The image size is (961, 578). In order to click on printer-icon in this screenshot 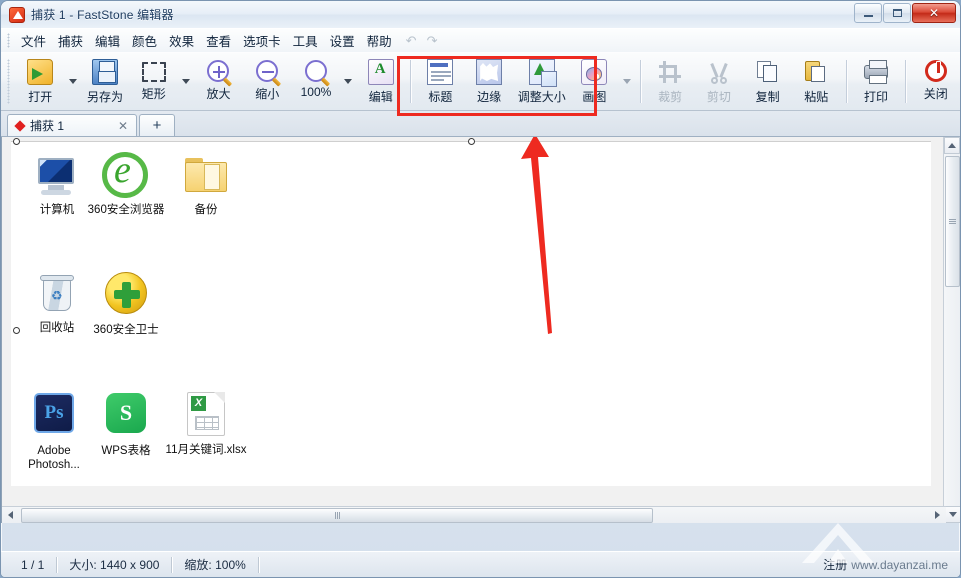, I will do `click(876, 72)`.